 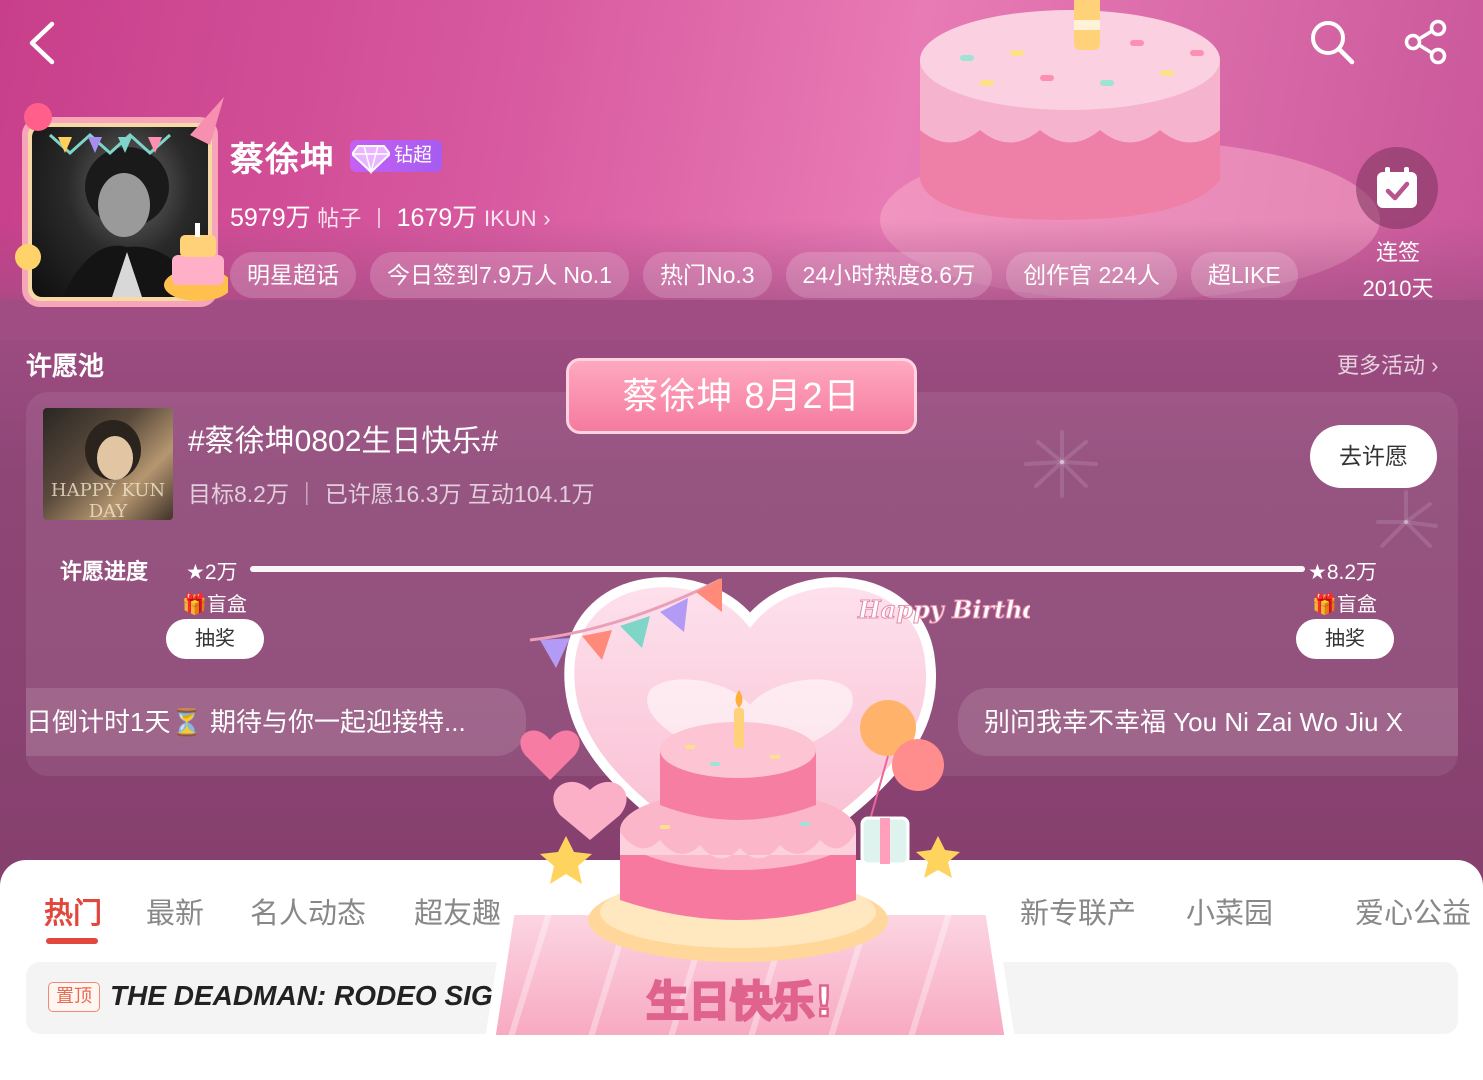 I want to click on gift-right: 🎁盲盒, so click(x=1344, y=602).